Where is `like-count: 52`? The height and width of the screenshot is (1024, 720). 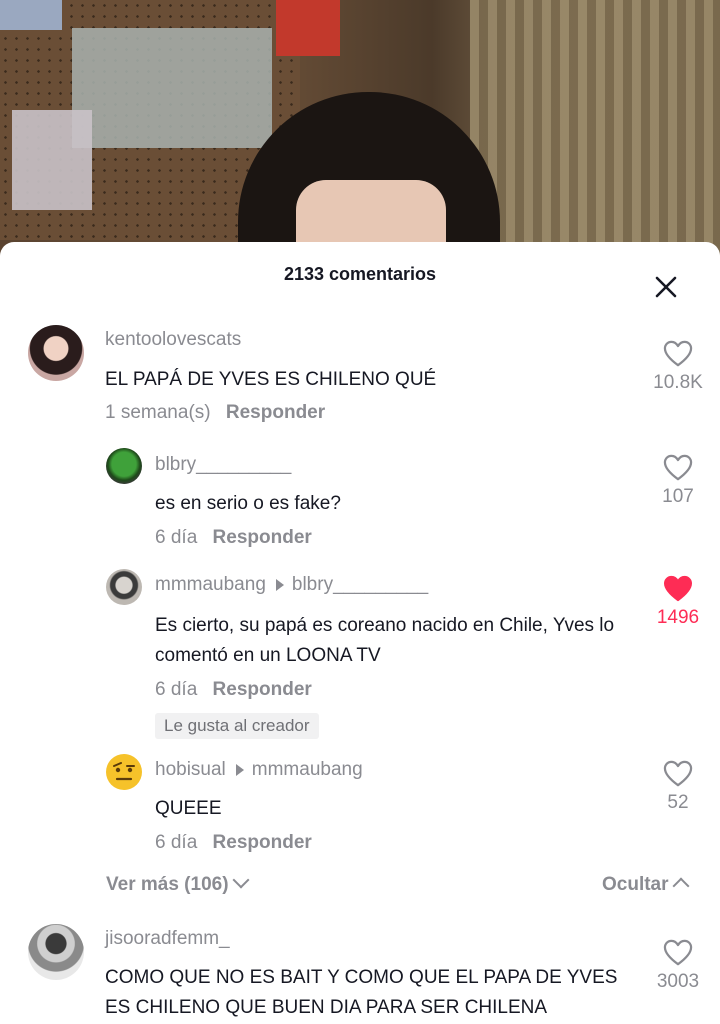 like-count: 52 is located at coordinates (678, 802).